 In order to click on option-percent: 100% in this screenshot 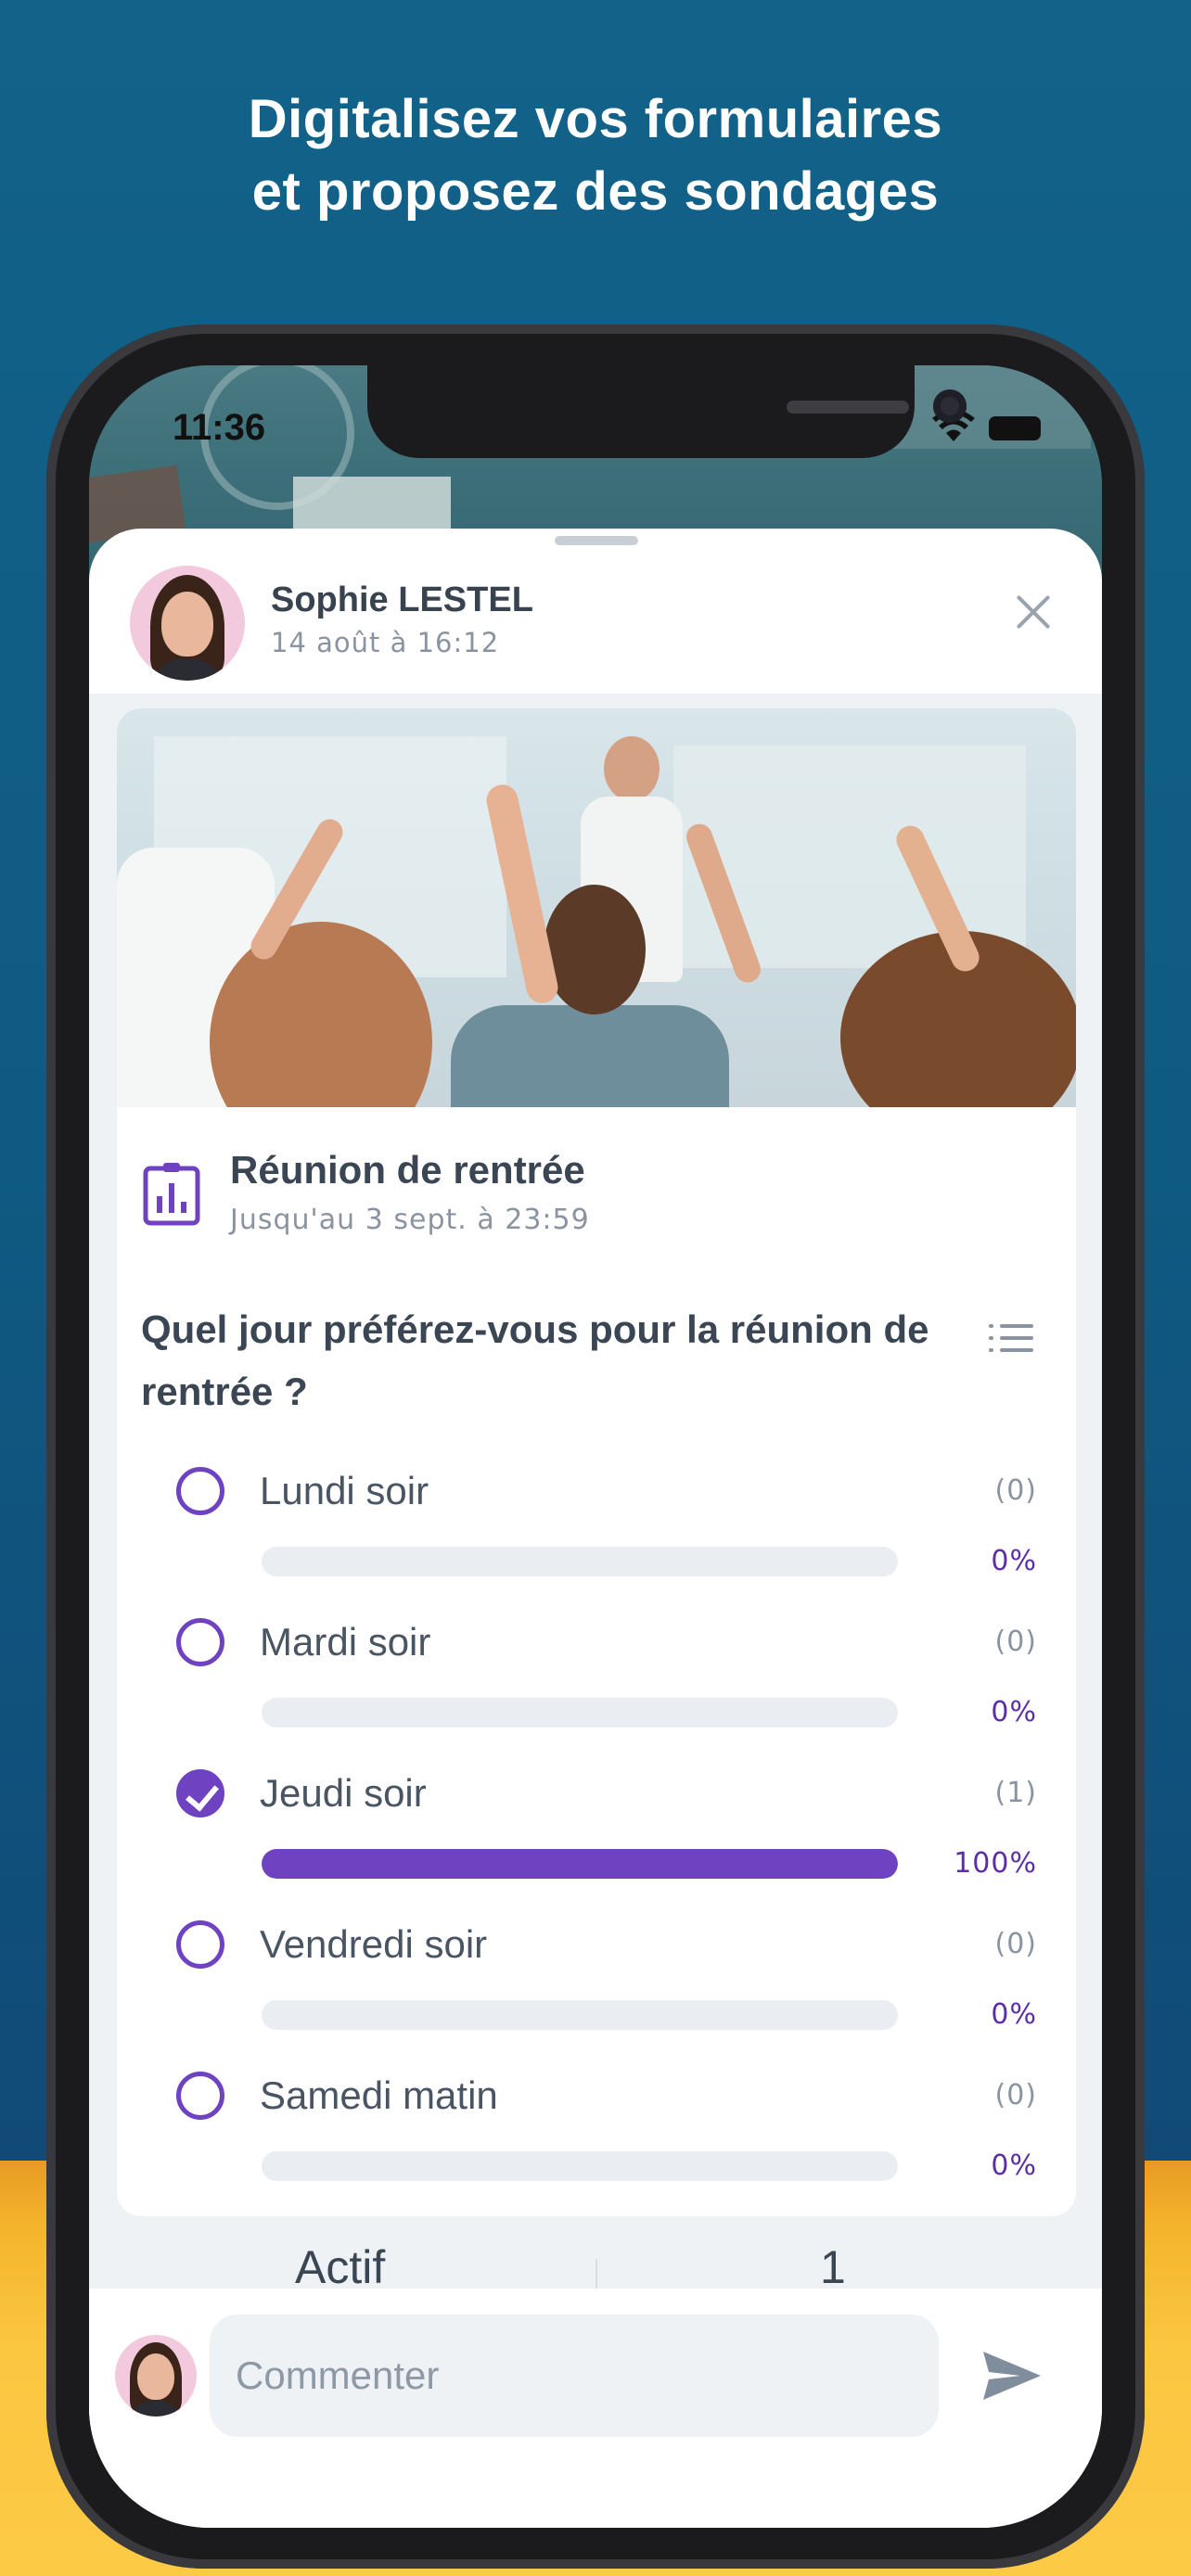, I will do `click(996, 1863)`.